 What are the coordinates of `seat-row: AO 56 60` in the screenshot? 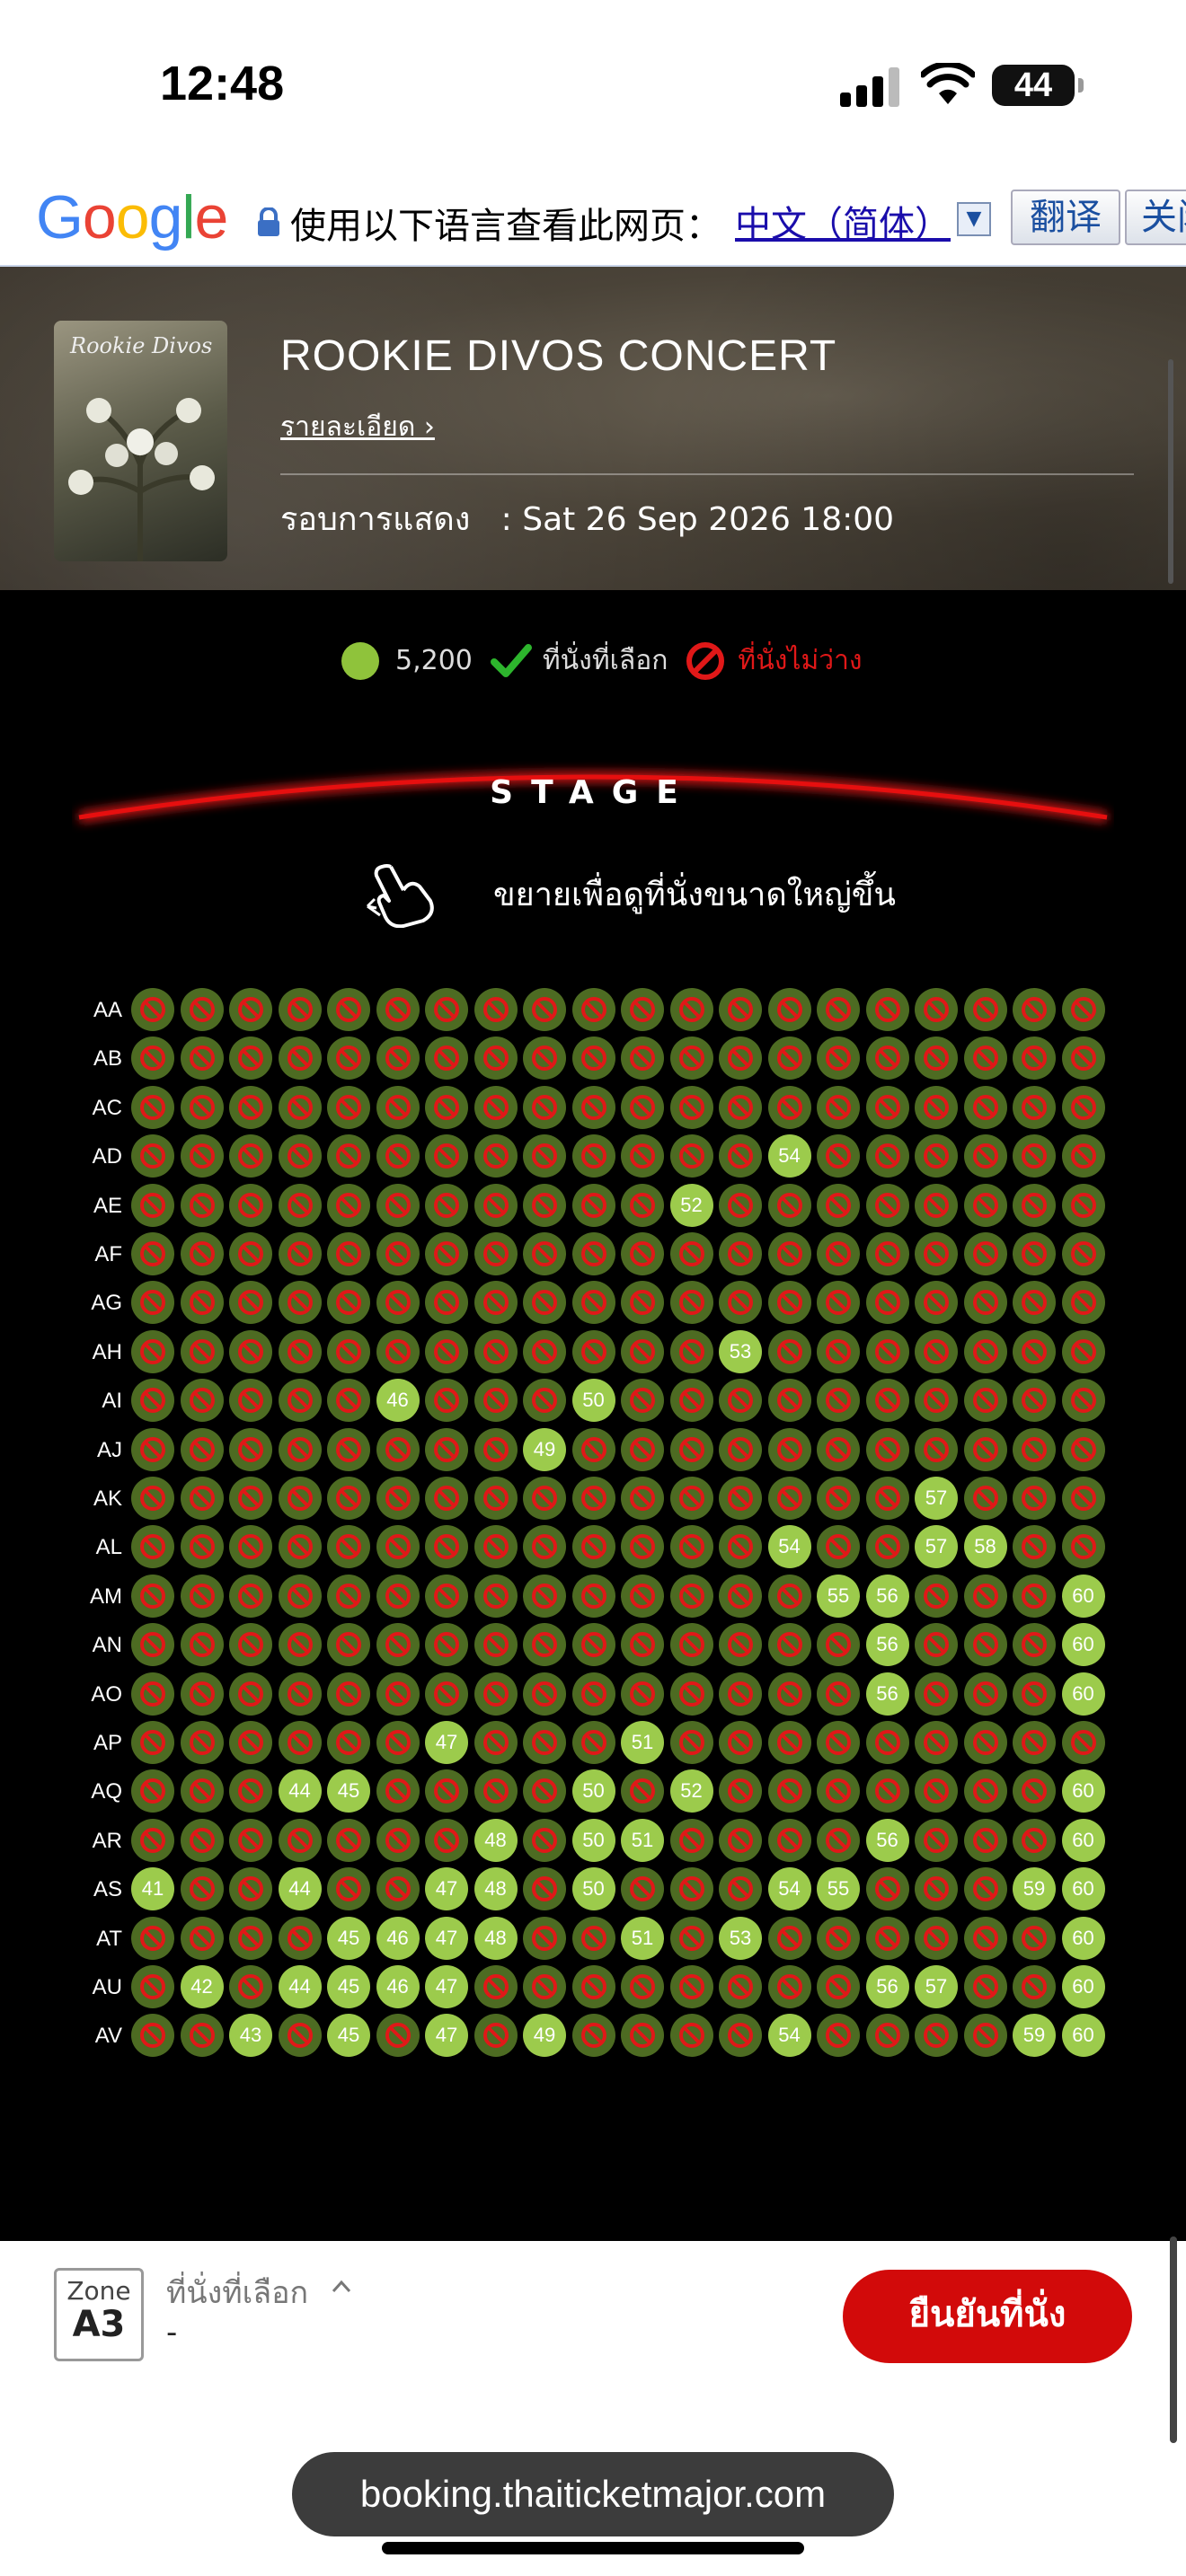 It's located at (593, 1695).